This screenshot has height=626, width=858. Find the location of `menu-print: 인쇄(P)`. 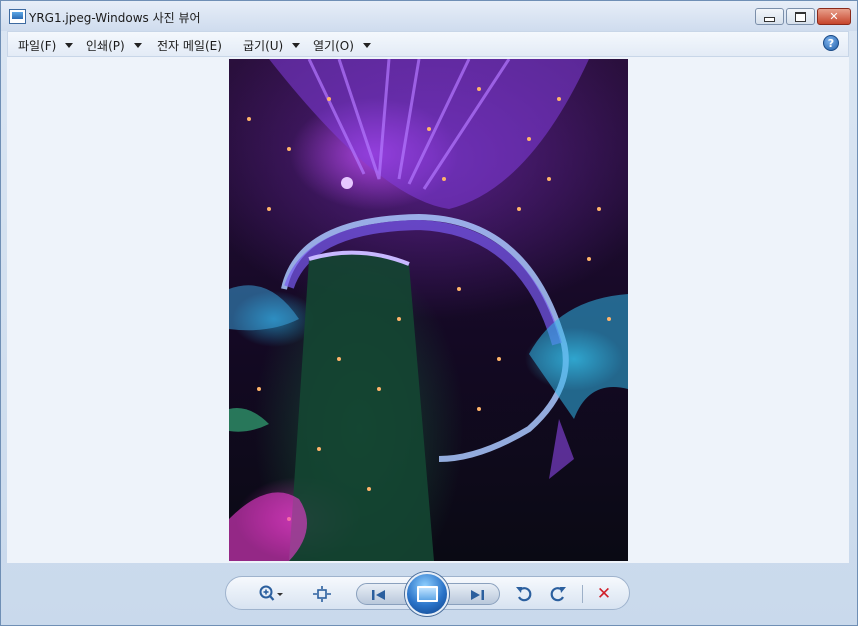

menu-print: 인쇄(P) is located at coordinates (114, 45).